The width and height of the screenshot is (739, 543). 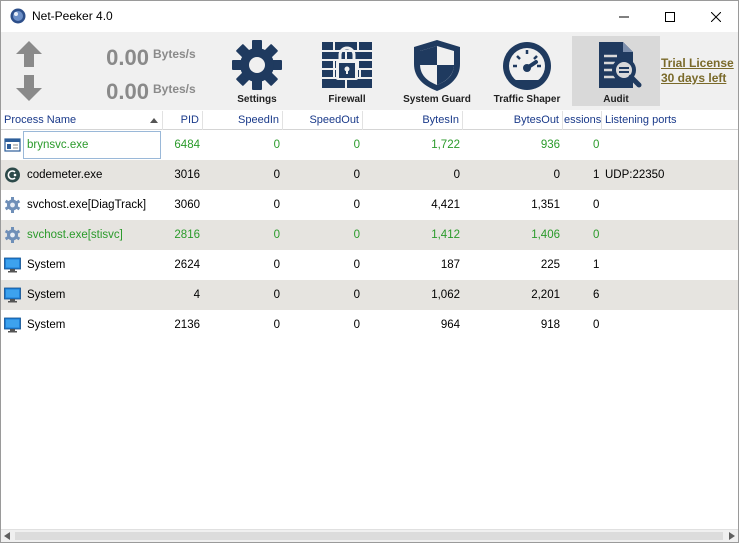 What do you see at coordinates (369, 145) in the screenshot?
I see `table-row: brynsvc.exe 6484 0 0 1,722 936 0` at bounding box center [369, 145].